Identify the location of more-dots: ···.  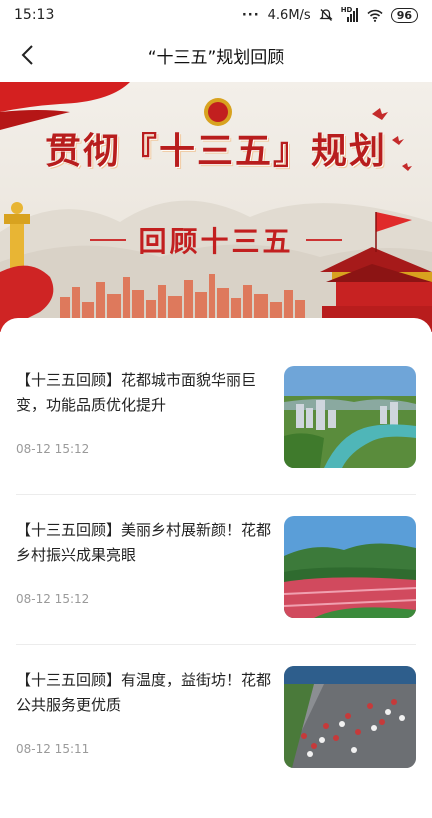
(250, 15).